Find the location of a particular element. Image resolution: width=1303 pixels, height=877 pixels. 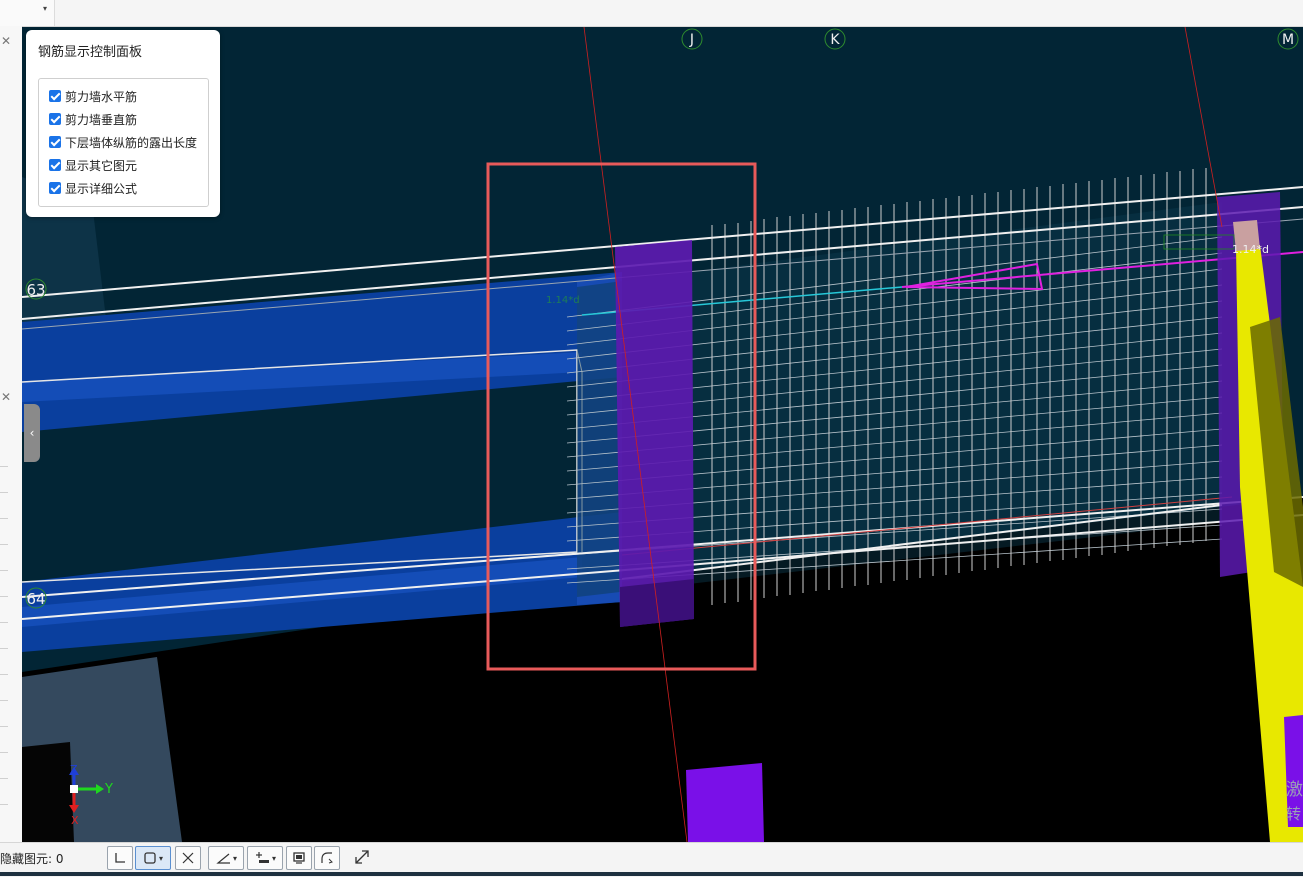

option-show-formula: 显示详细公式 is located at coordinates (93, 188).